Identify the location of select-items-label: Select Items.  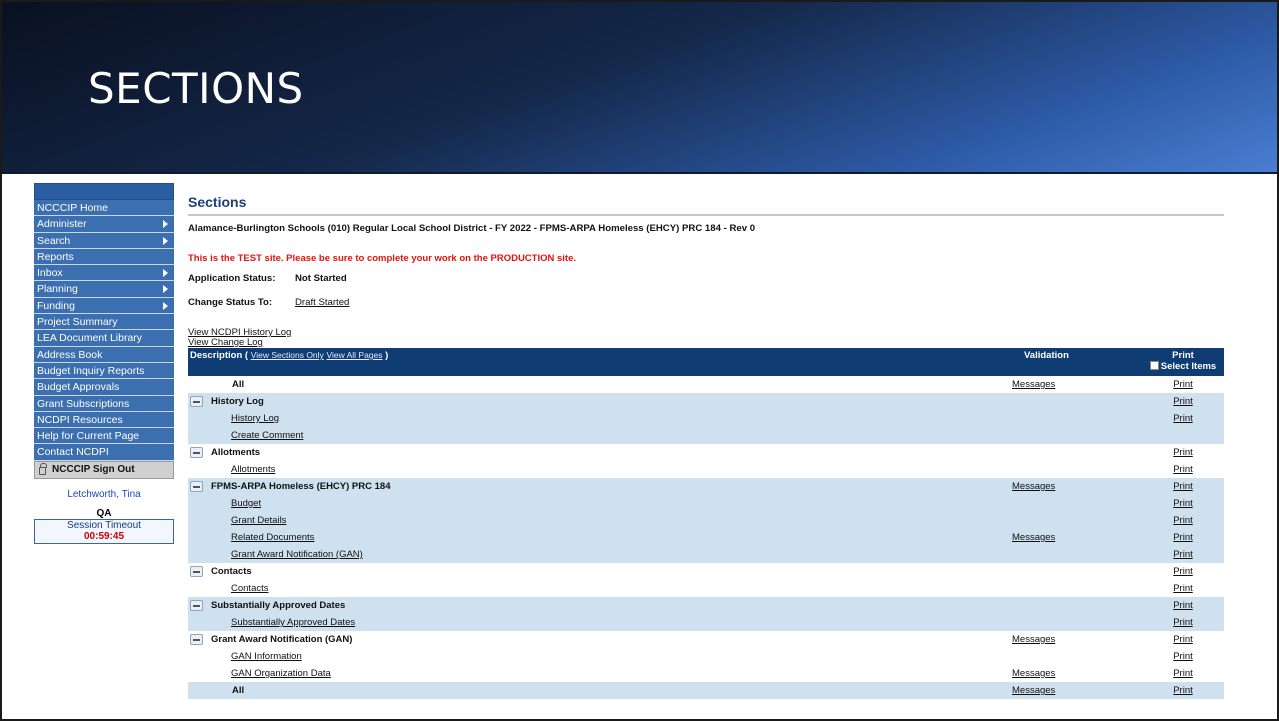
(1188, 366).